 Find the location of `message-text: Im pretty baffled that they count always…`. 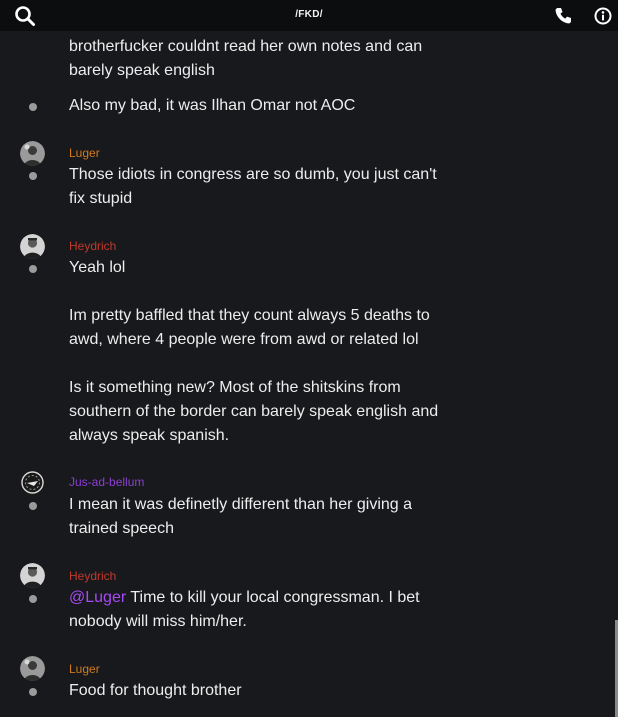

message-text: Im pretty baffled that they count always… is located at coordinates (249, 315).